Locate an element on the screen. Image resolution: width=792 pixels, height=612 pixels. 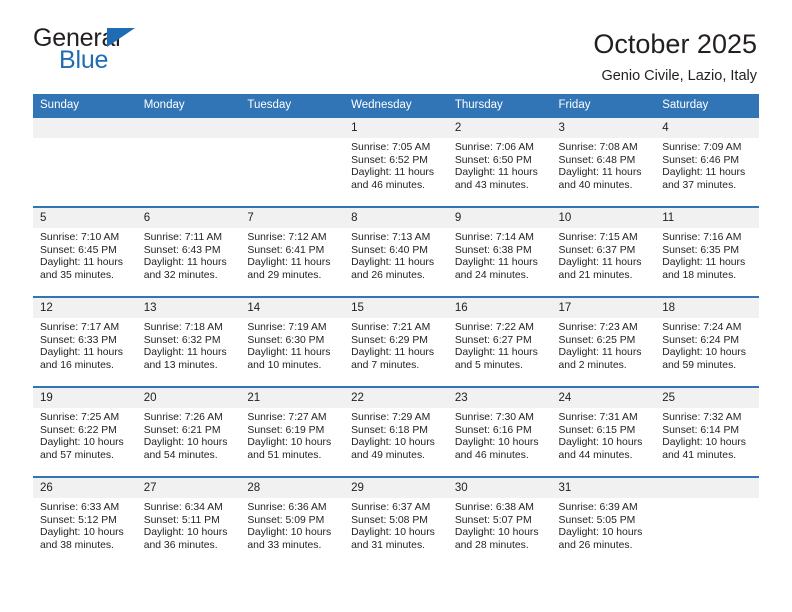
daylight-text-line2: and 41 minutes. is located at coordinates (699, 455).